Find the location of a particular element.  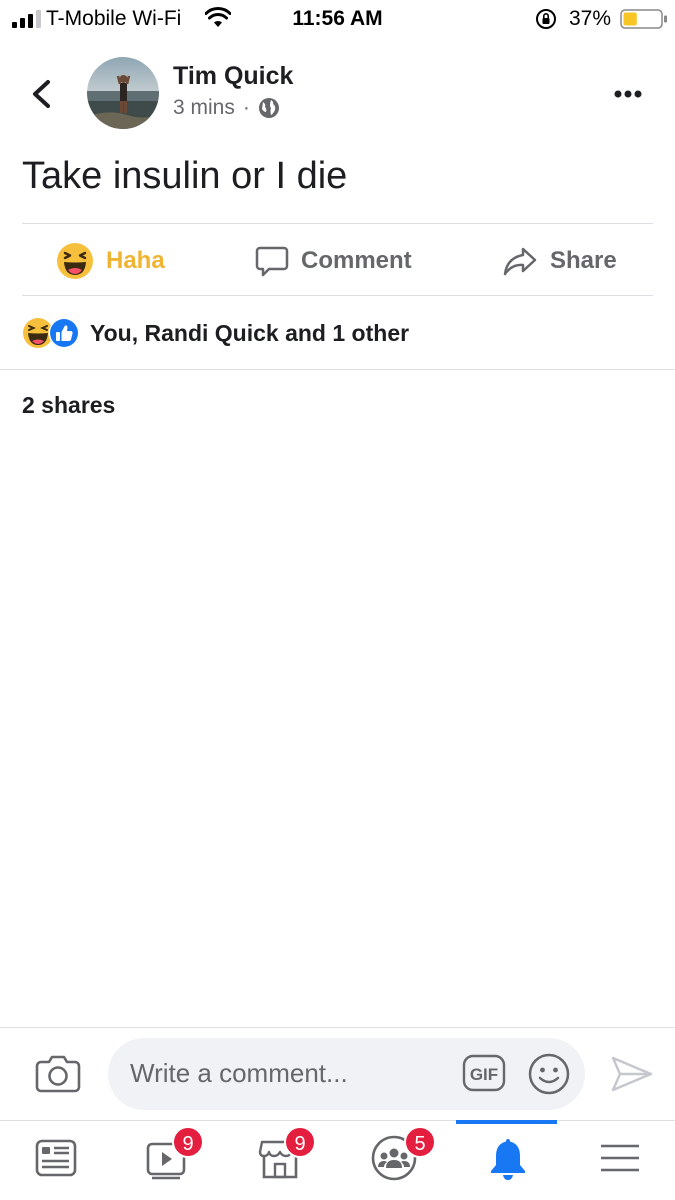

author-name: Tim Quick is located at coordinates (233, 76).